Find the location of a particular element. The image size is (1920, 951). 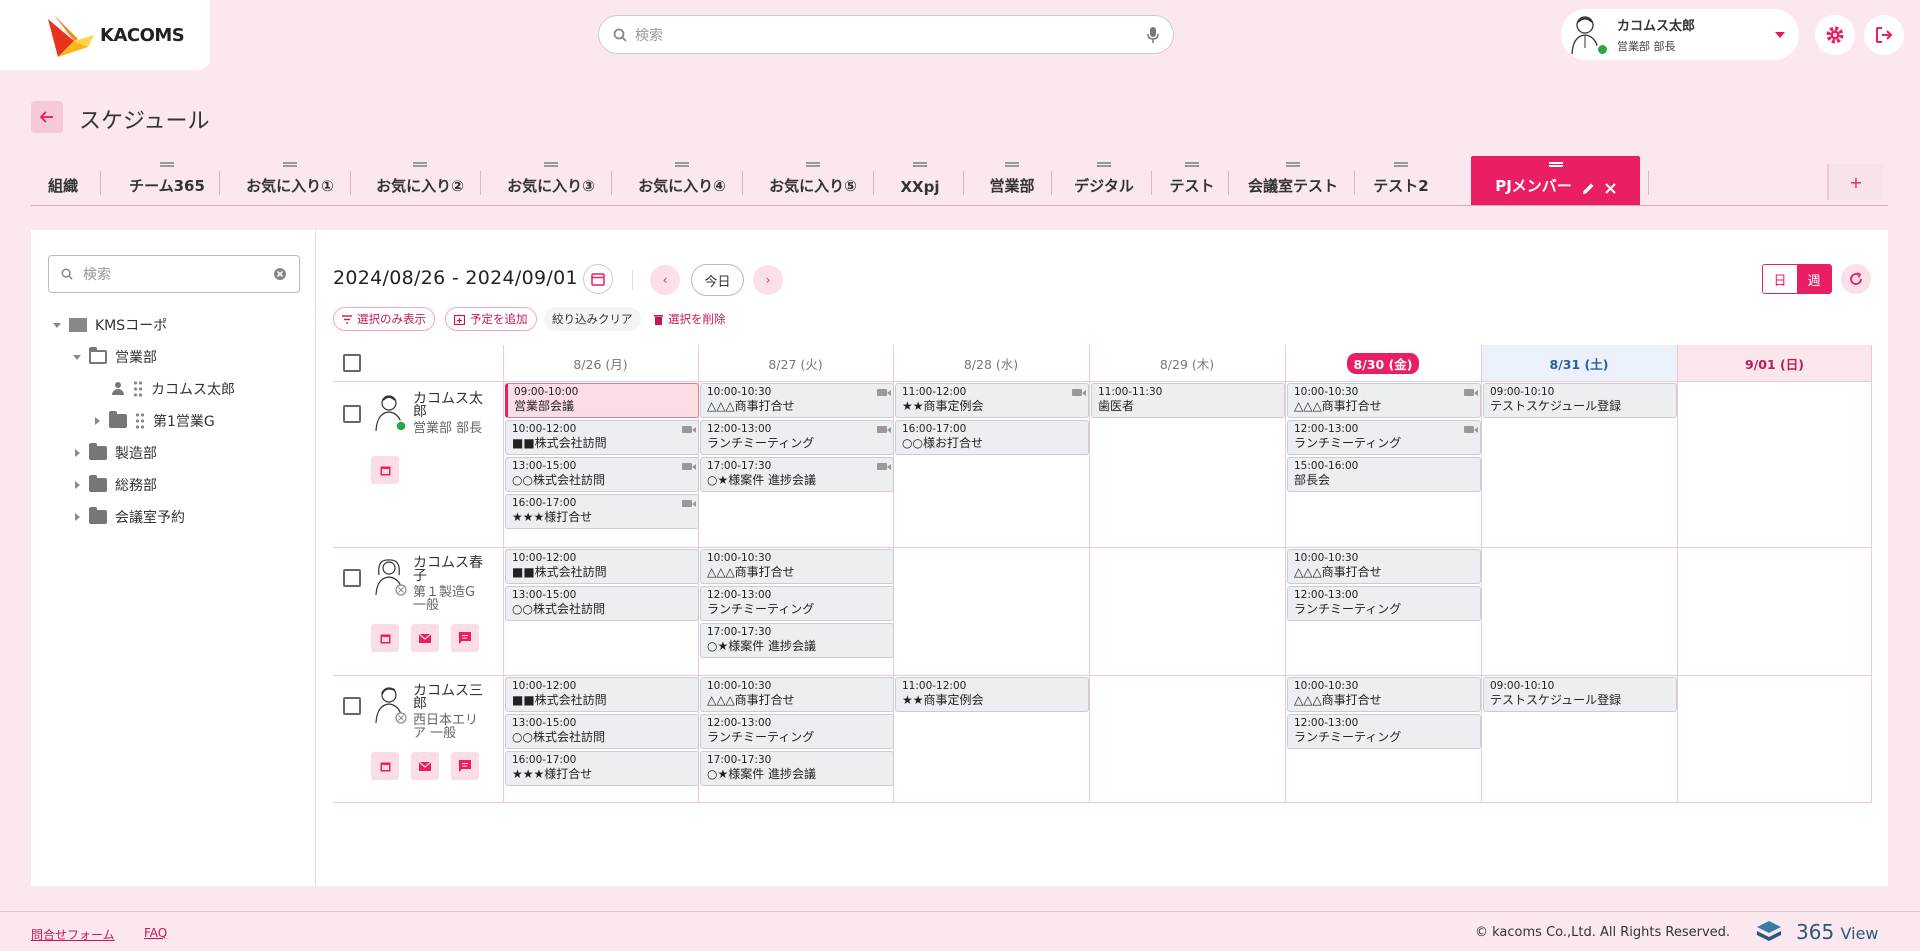

prev-week-button: ‹ is located at coordinates (665, 280).